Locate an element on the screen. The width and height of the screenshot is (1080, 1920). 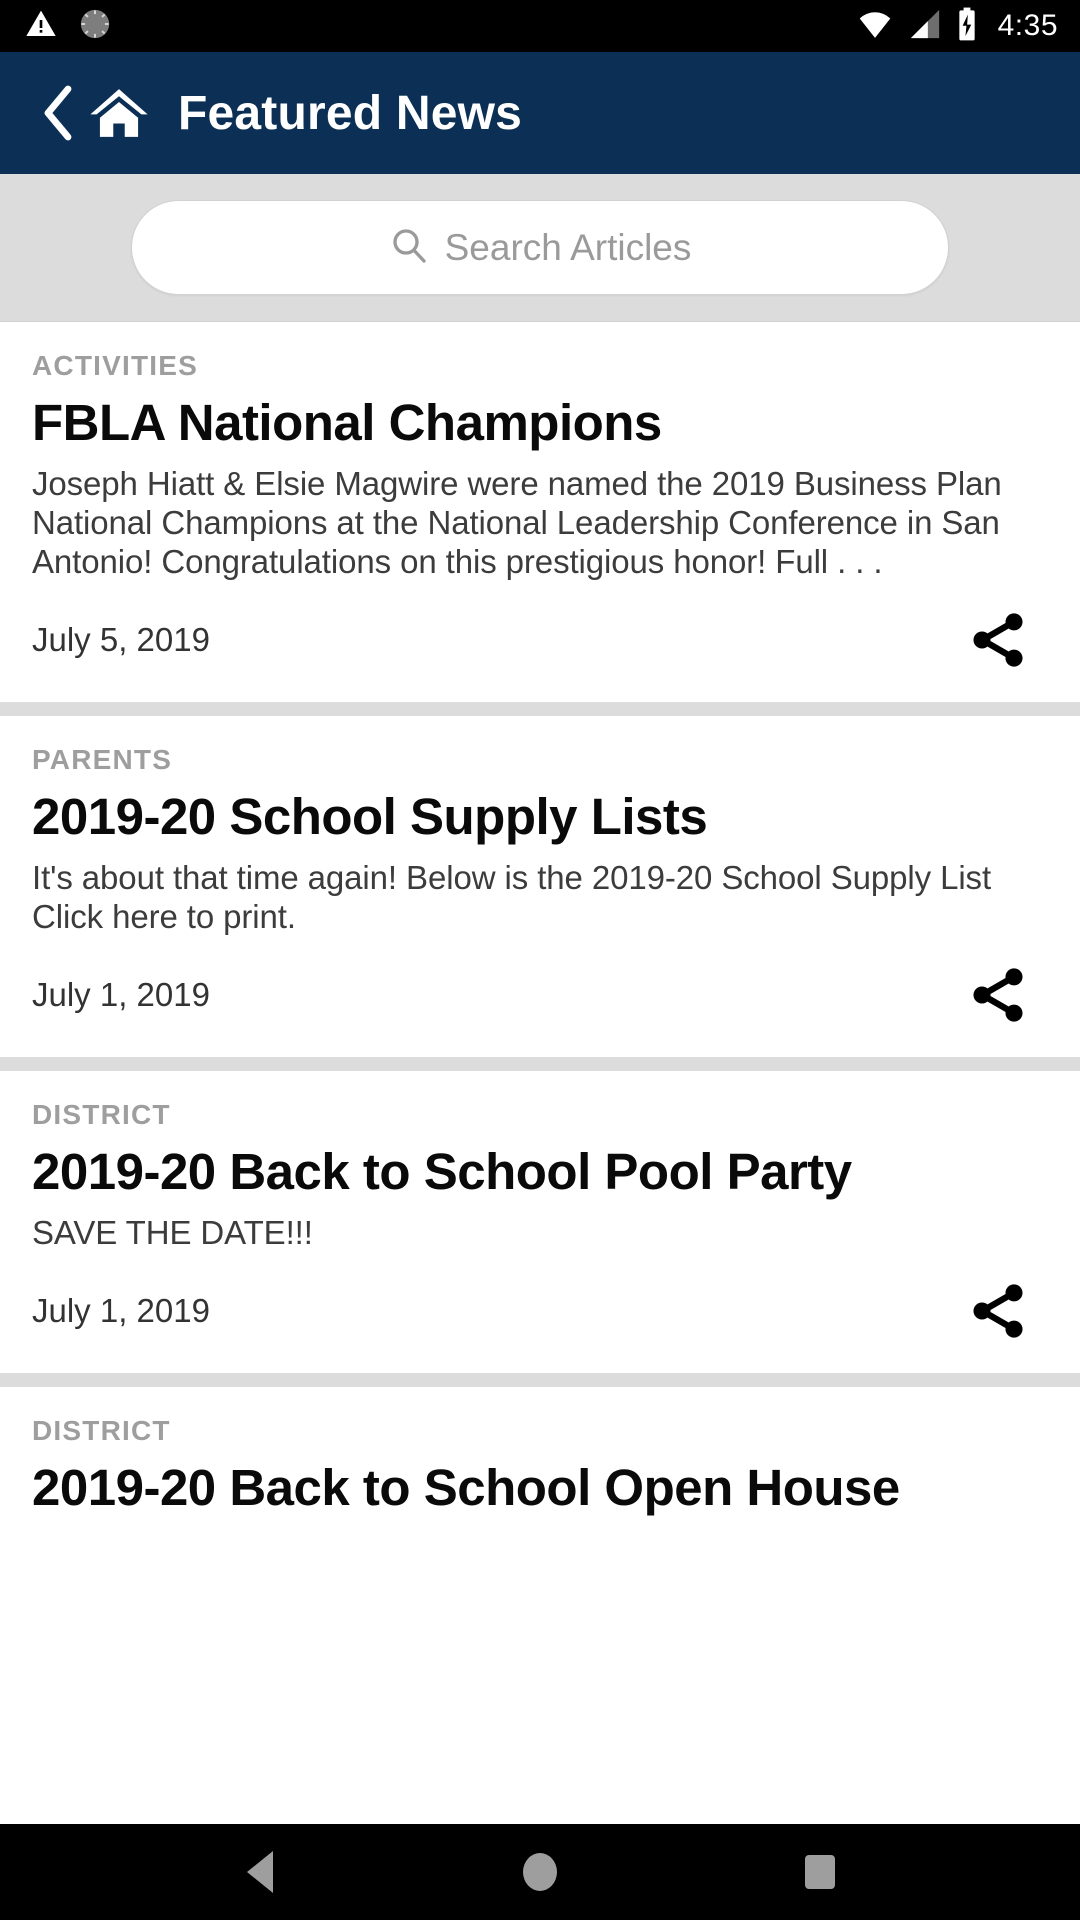
home-icon is located at coordinates (119, 113).